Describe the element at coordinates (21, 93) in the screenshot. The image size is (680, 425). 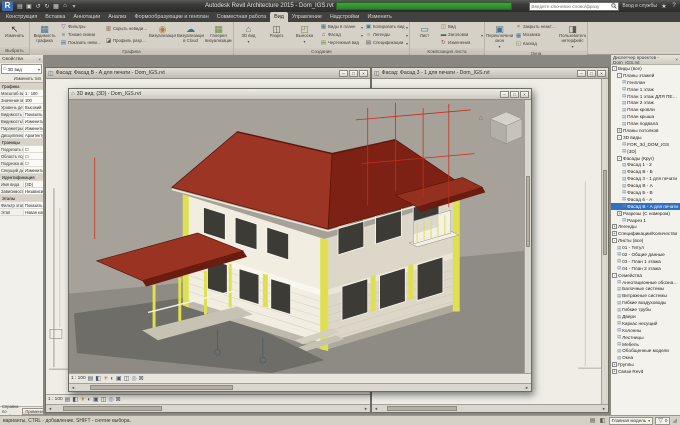
I see `property-row: Масштаб вида1 : 100` at that location.